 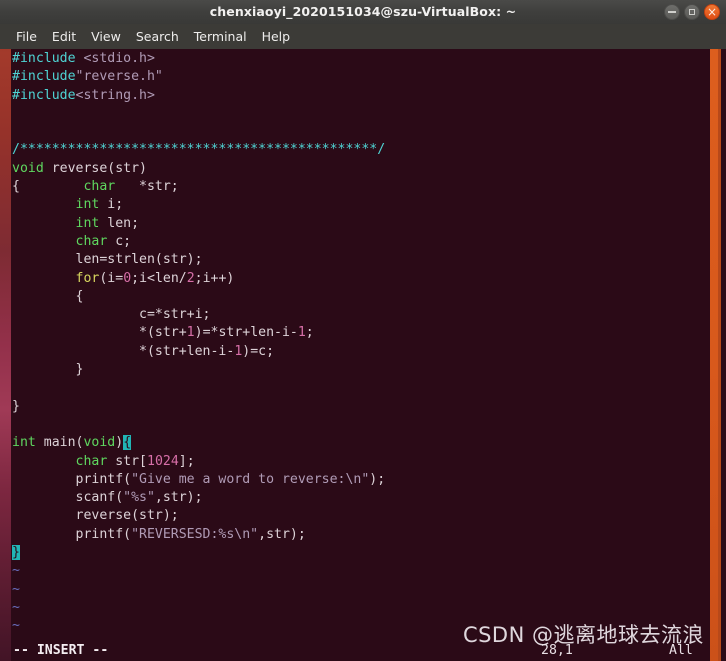 What do you see at coordinates (119, 223) in the screenshot?
I see `code-token: len;` at bounding box center [119, 223].